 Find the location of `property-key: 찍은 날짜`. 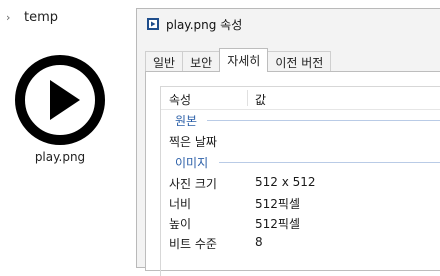

property-key: 찍은 날짜 is located at coordinates (193, 142).